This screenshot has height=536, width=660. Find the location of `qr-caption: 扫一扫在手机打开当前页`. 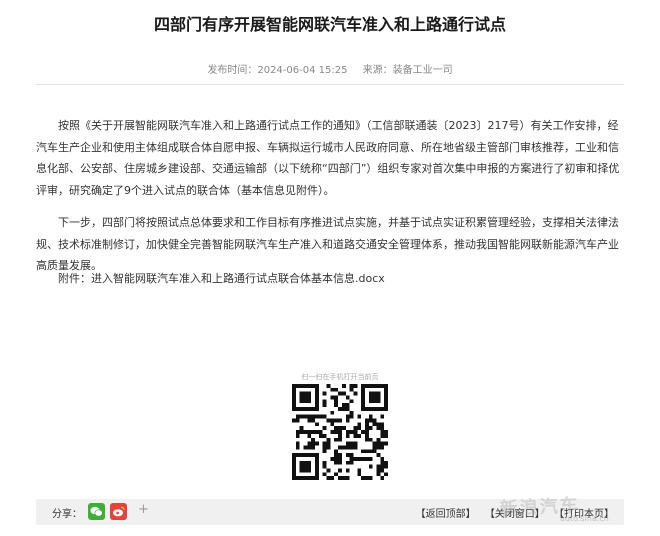

qr-caption: 扫一扫在手机打开当前页 is located at coordinates (340, 377).